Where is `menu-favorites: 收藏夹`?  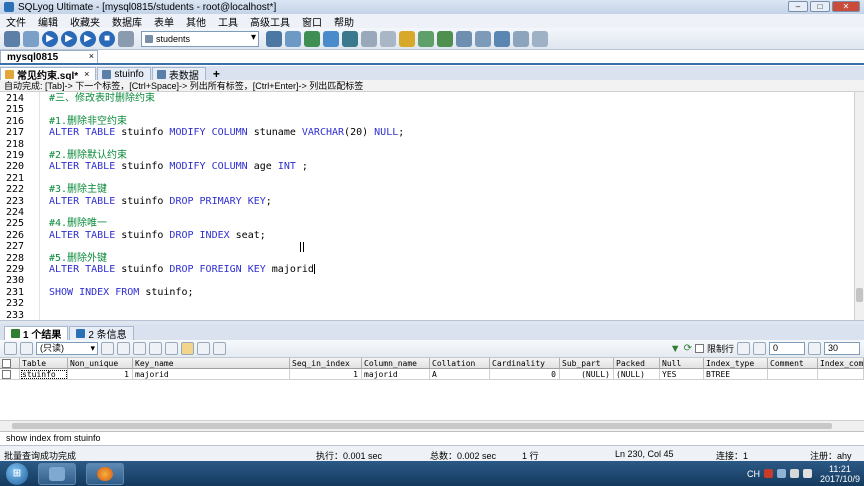
menu-favorites: 收藏夹 is located at coordinates (85, 21).